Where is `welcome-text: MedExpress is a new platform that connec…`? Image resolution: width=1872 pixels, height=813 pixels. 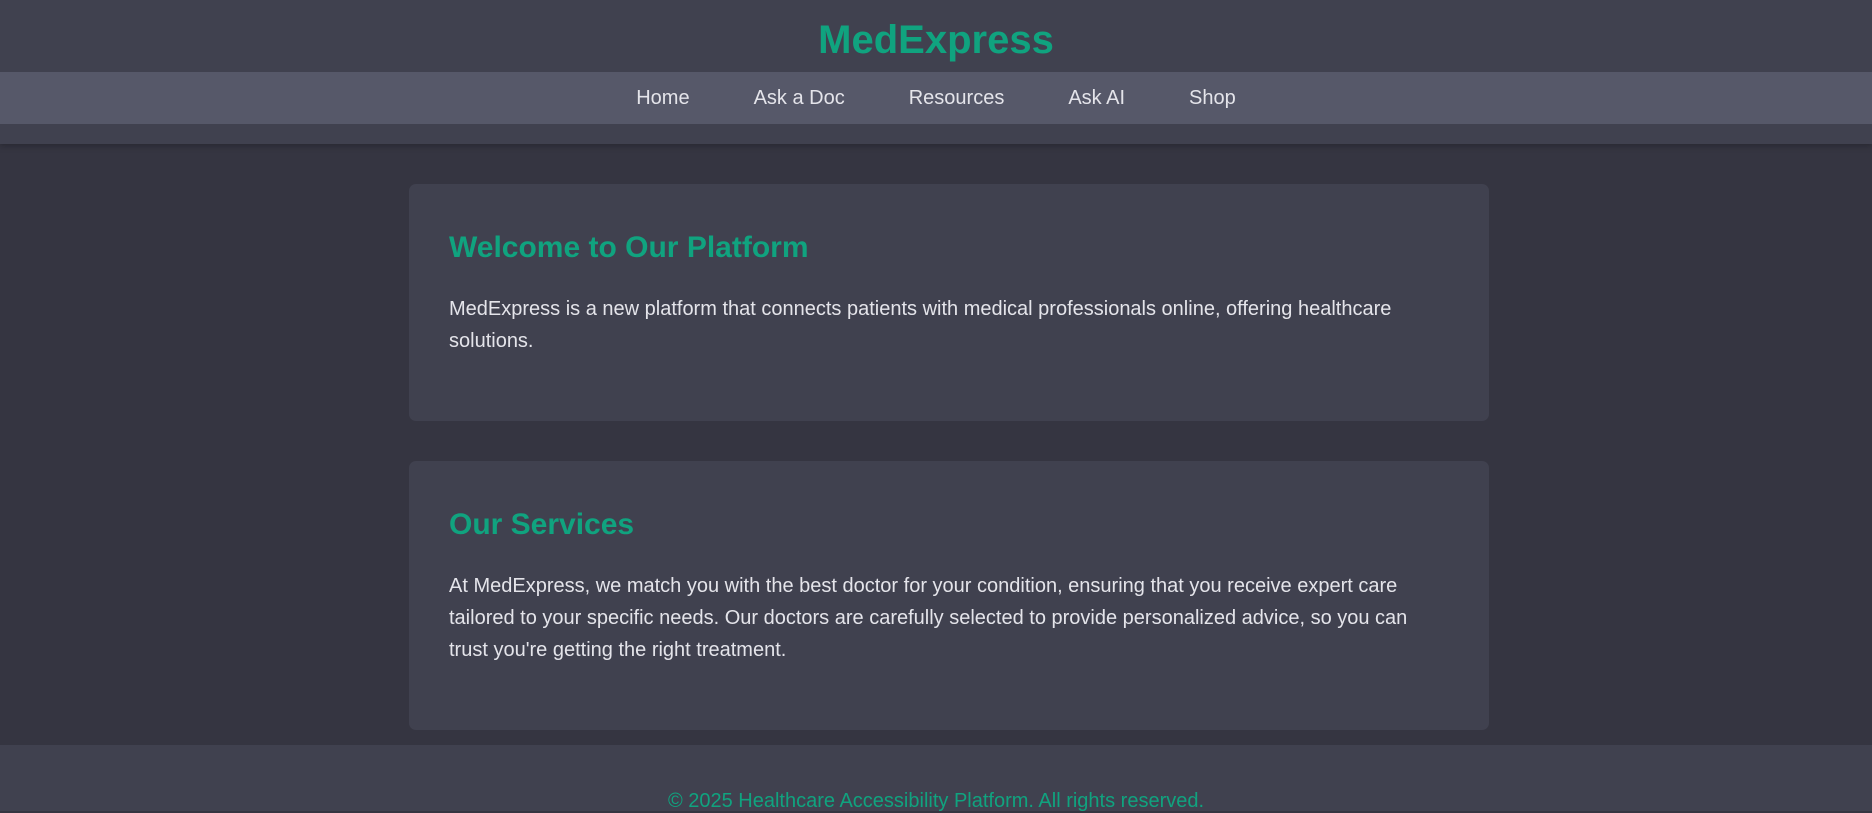 welcome-text: MedExpress is a new platform that connec… is located at coordinates (920, 325).